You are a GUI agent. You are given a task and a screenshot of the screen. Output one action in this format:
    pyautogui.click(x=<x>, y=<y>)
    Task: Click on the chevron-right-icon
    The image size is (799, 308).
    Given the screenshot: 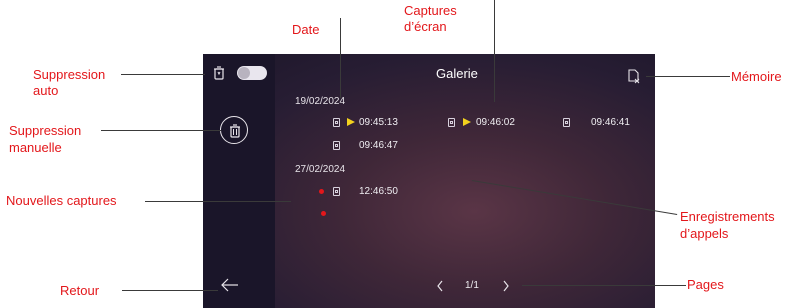 What is the action you would take?
    pyautogui.click(x=506, y=286)
    